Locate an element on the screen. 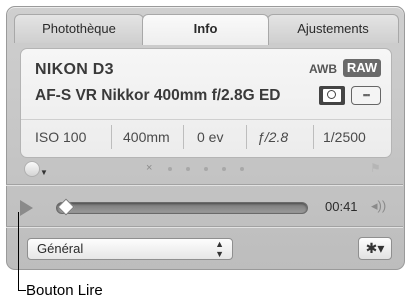  af-points-icon: ▪▪▪ is located at coordinates (366, 95).